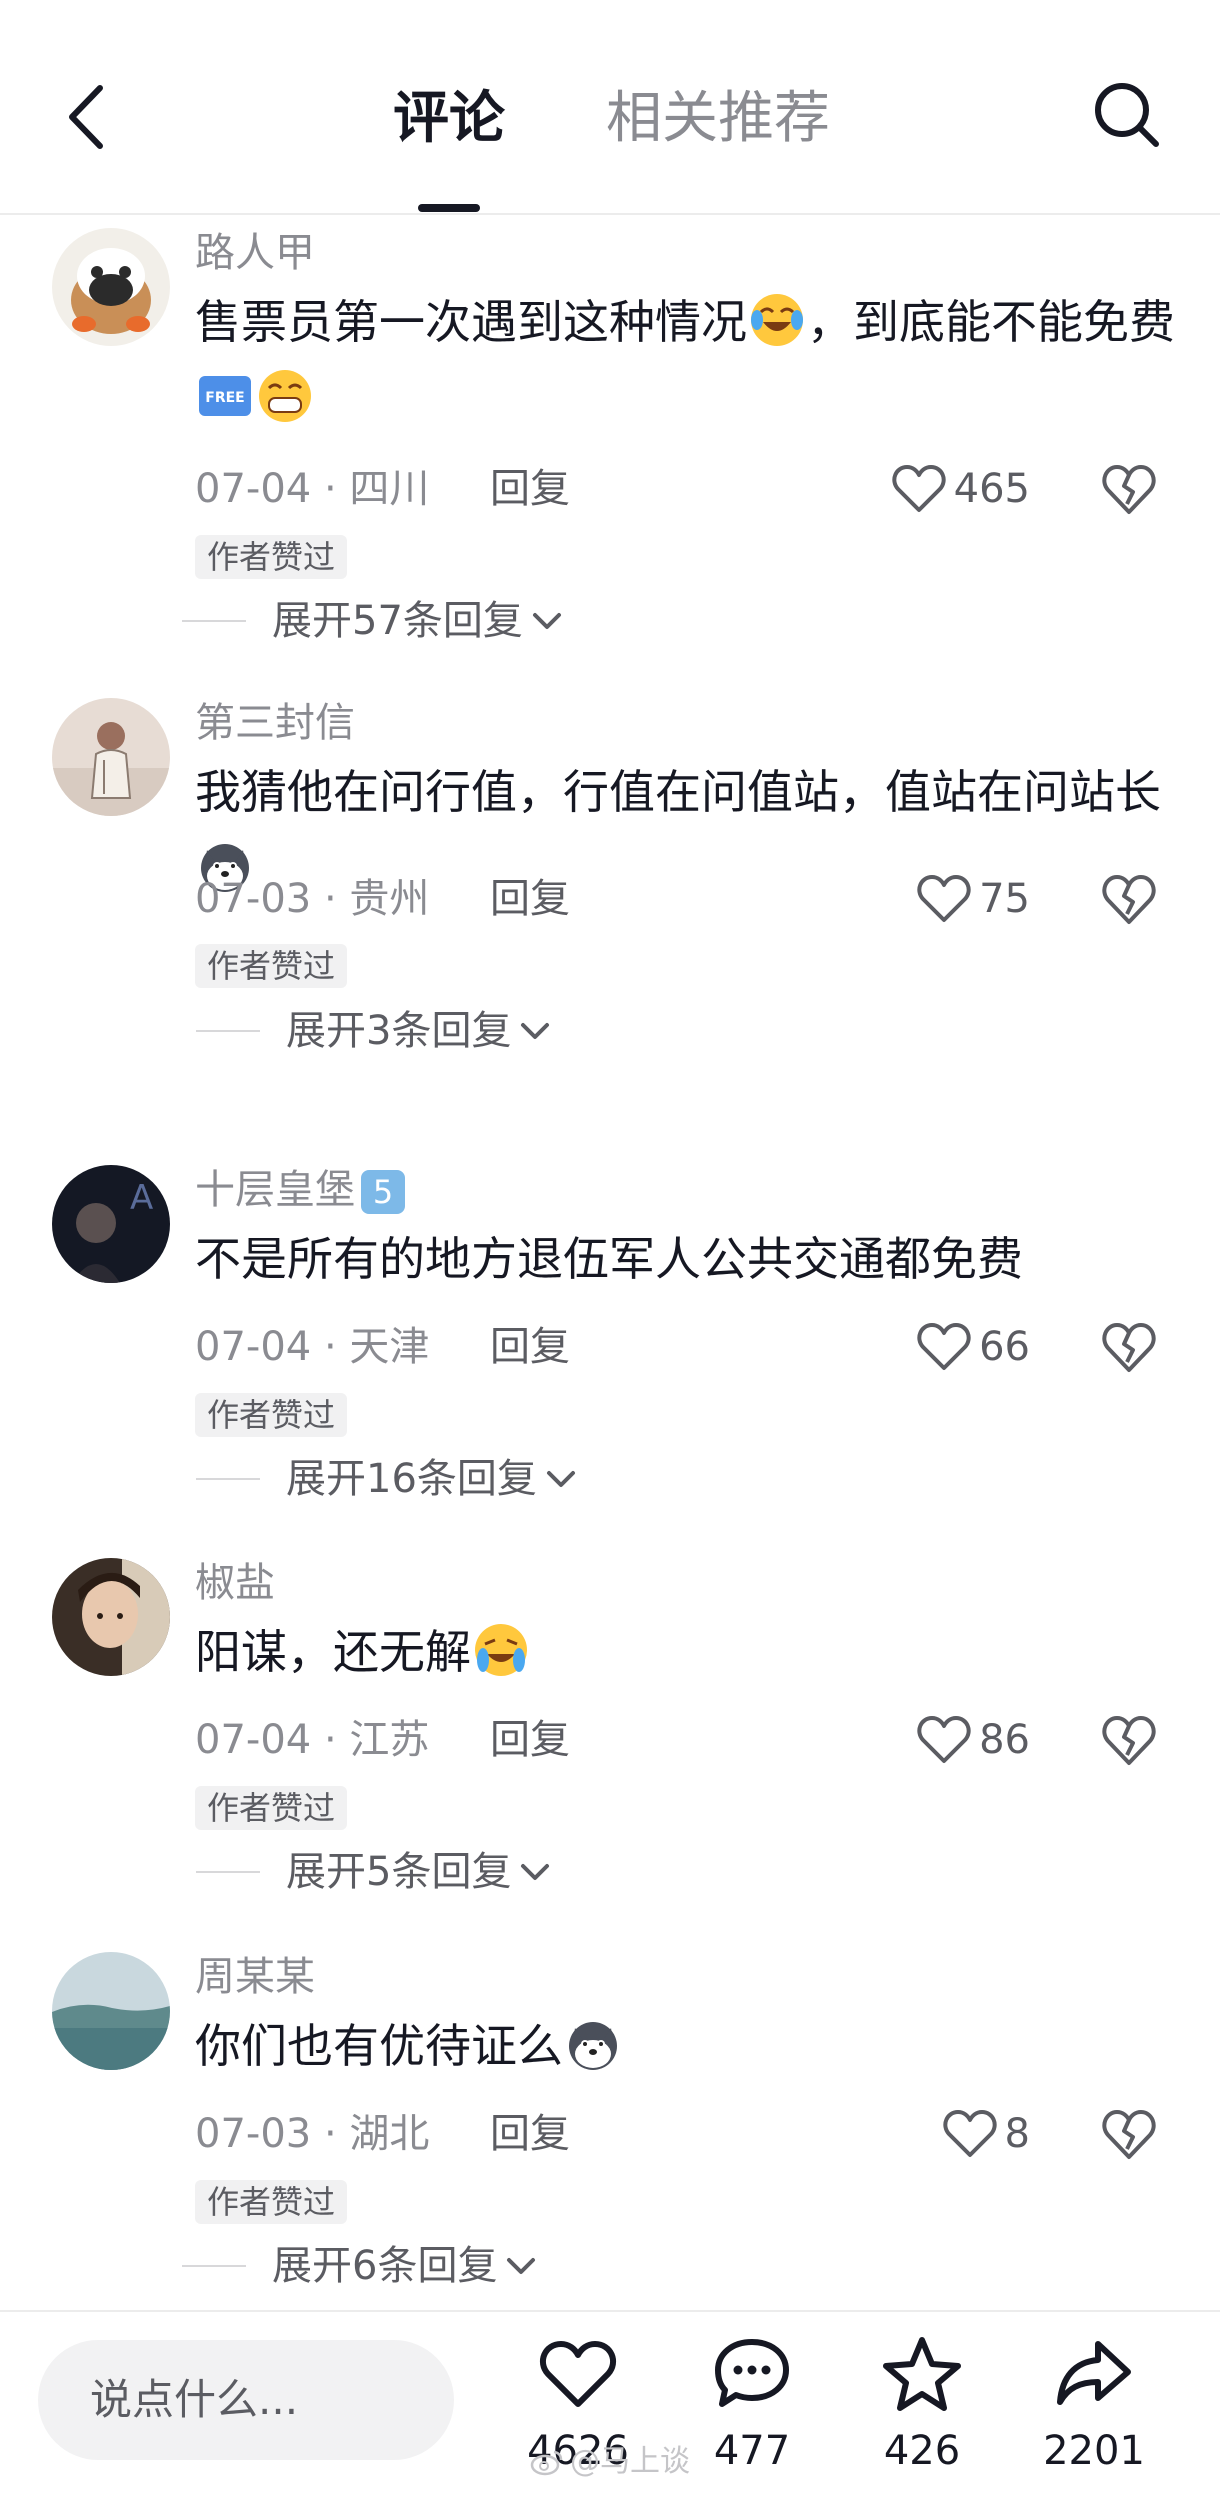 This screenshot has width=1220, height=2495. What do you see at coordinates (449, 119) in the screenshot?
I see `tab-comments: 评论` at bounding box center [449, 119].